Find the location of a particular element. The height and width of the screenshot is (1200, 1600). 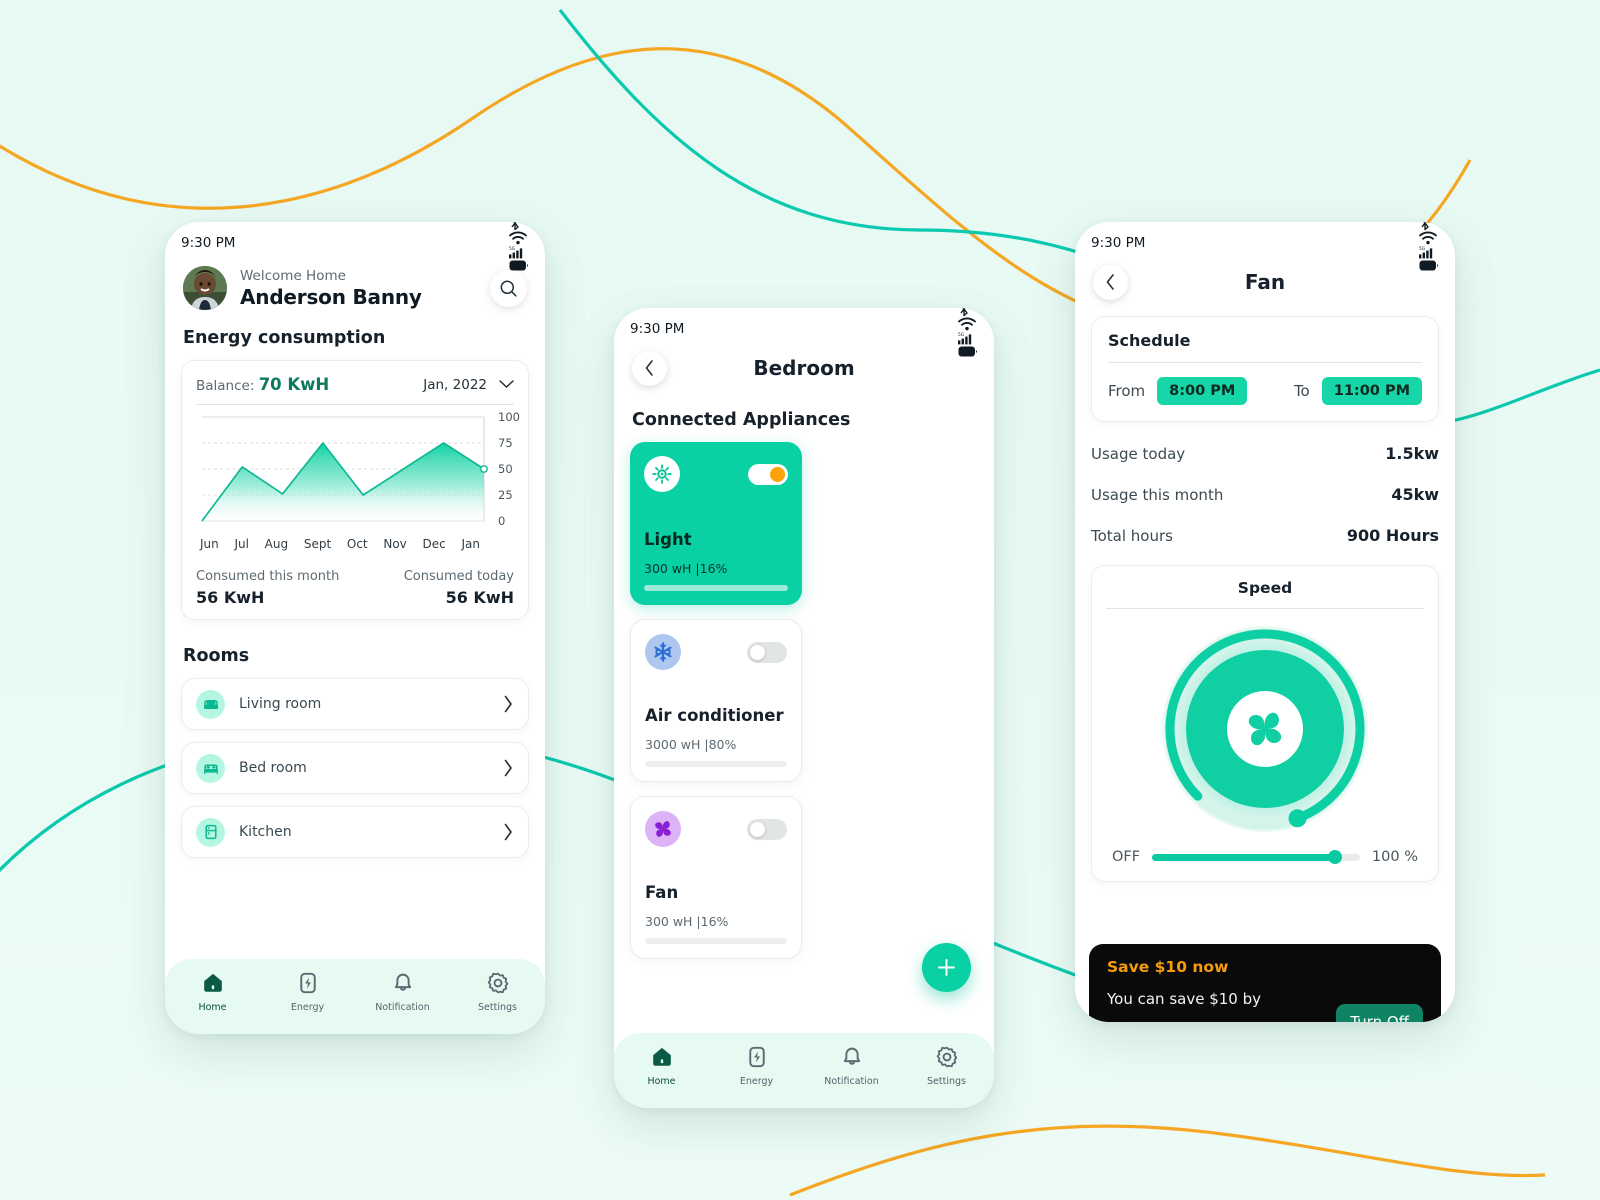

status-bar-icons: 5G is located at coordinates (519, 247).